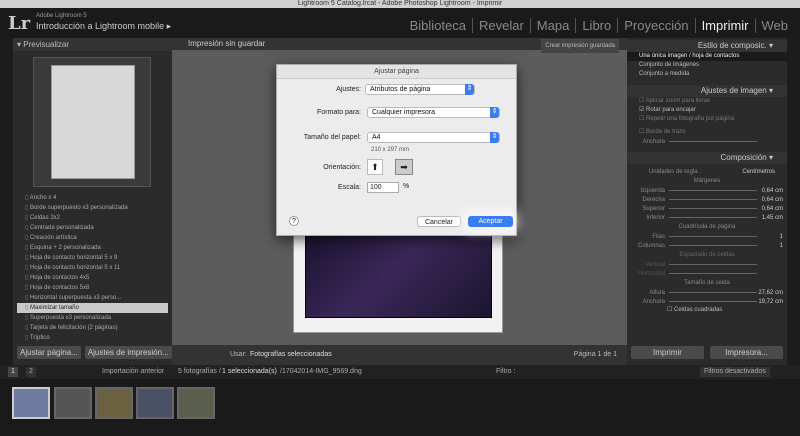 This screenshot has height=436, width=800. I want to click on template-item: Borde superpuesto x3 personalizada, so click(92, 208).